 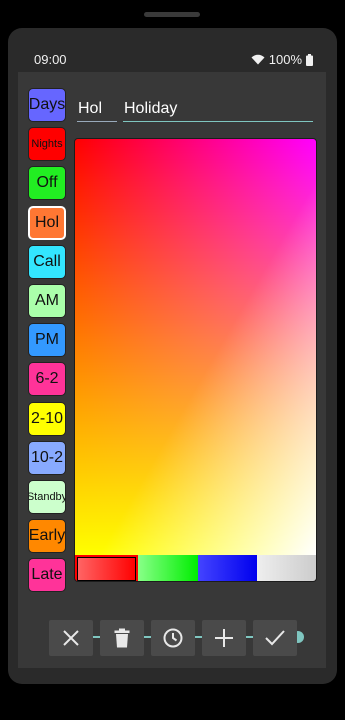 I want to click on shift-name-input: Holiday, so click(x=218, y=111).